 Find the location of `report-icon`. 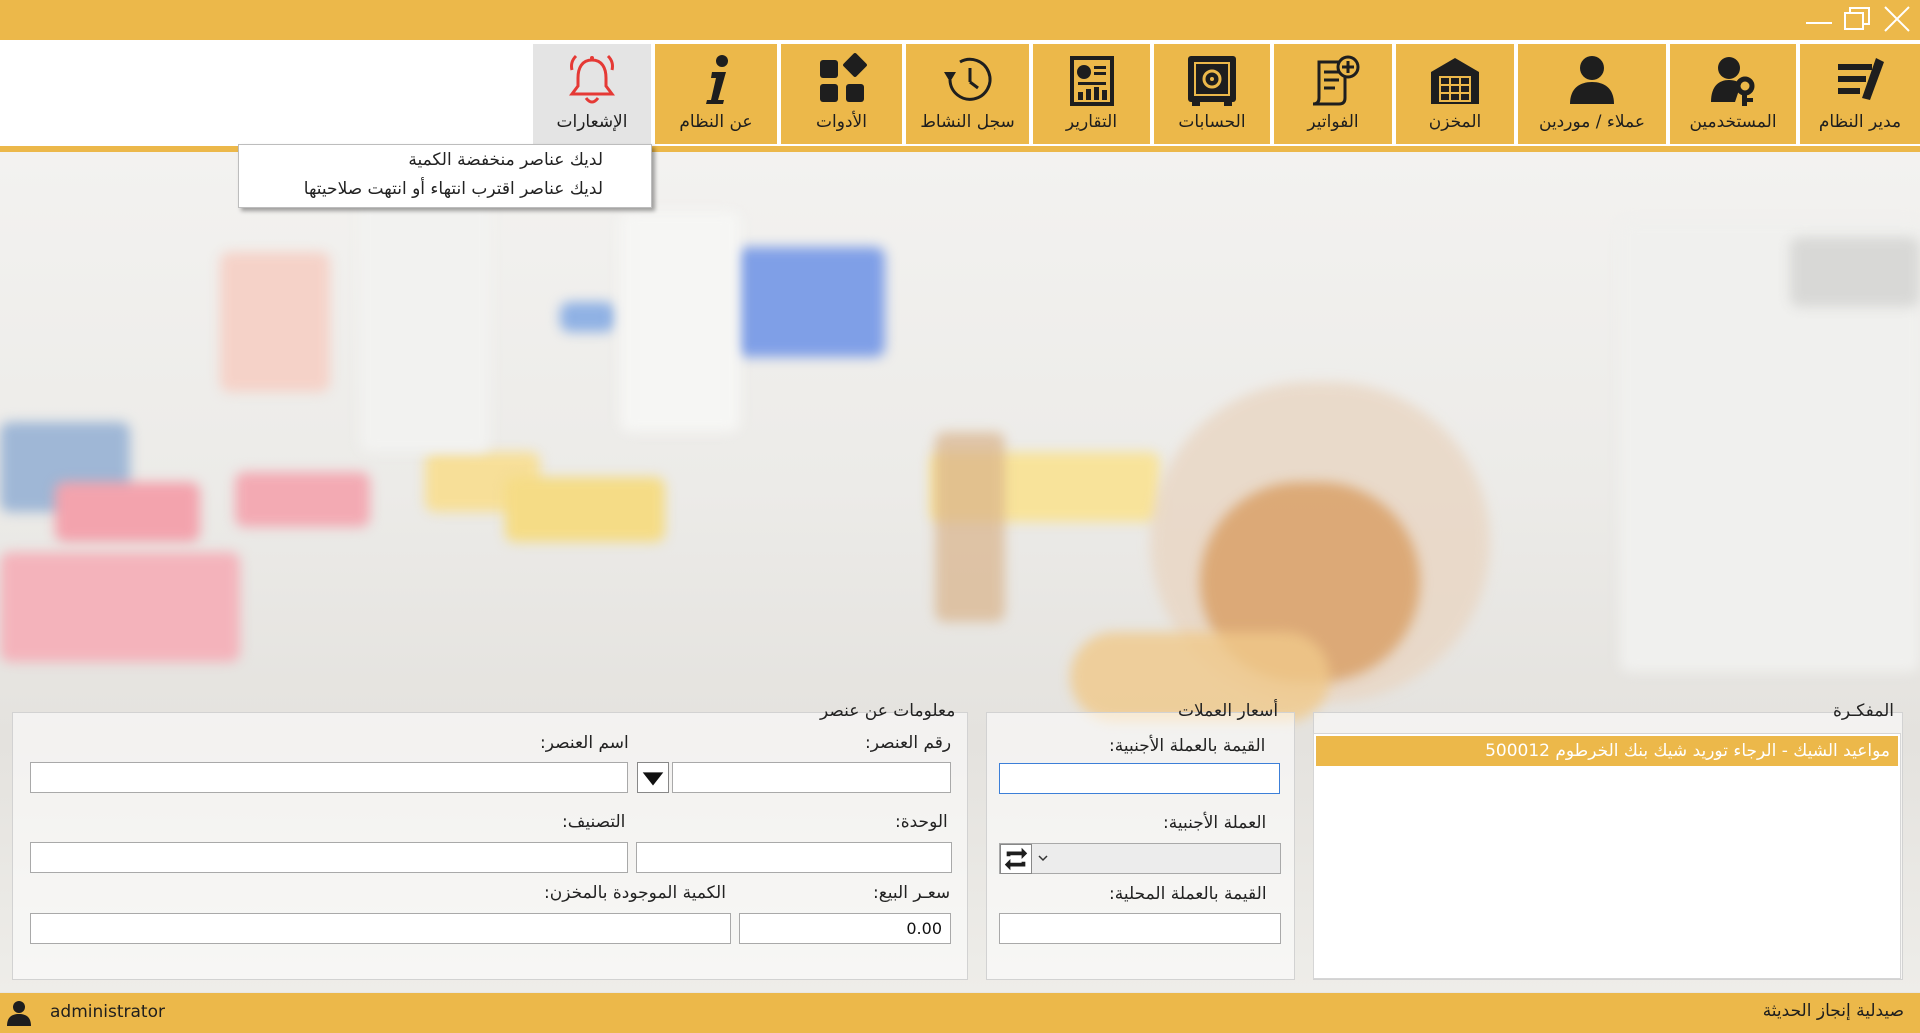

report-icon is located at coordinates (1092, 80).